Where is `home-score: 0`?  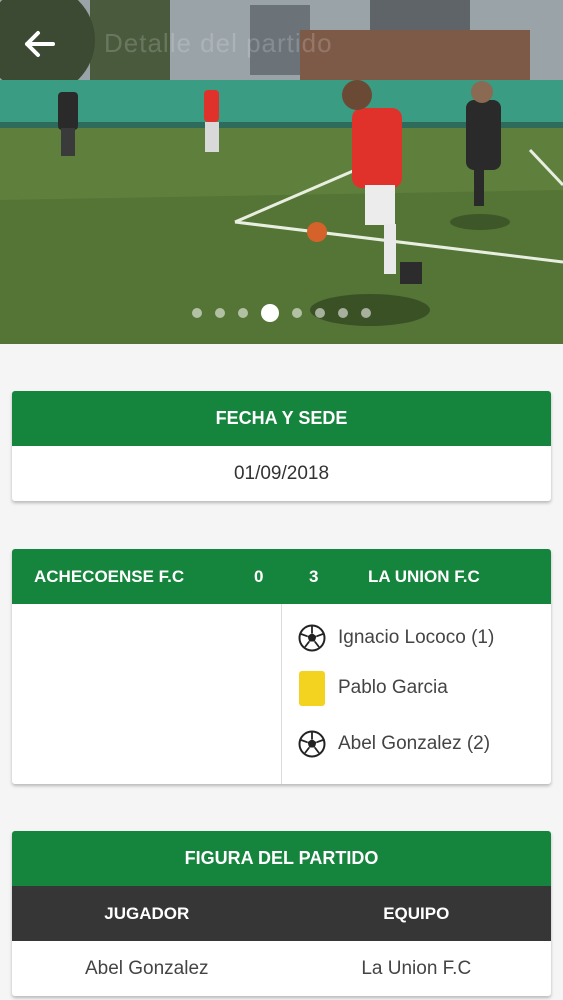 home-score: 0 is located at coordinates (259, 576).